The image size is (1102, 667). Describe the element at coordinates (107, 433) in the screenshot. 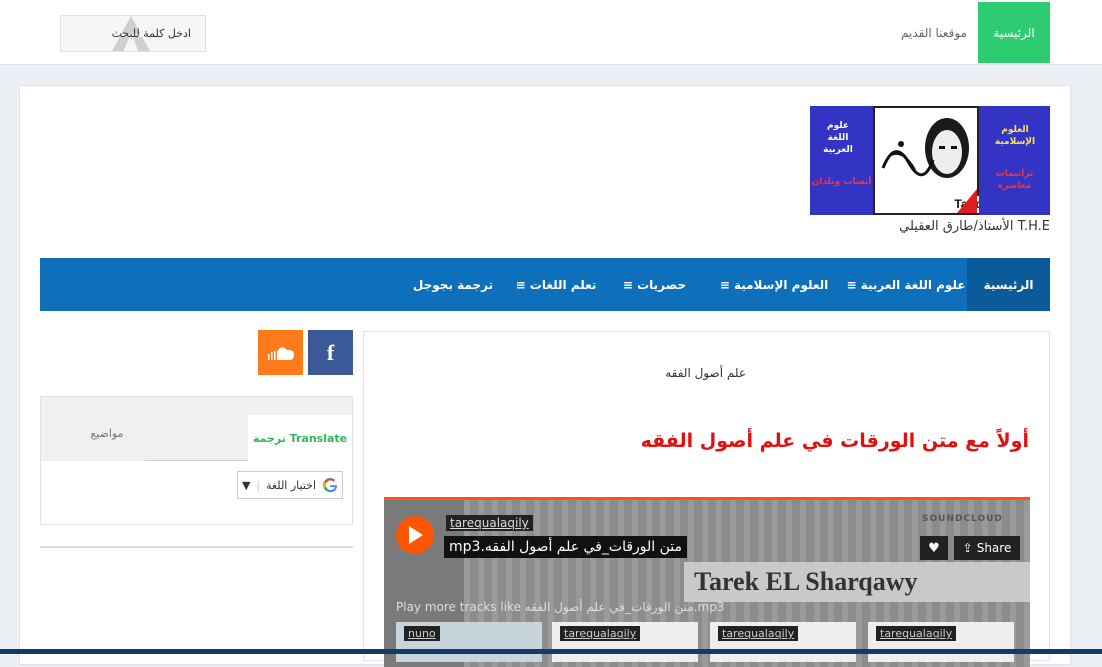

I see `tab-topics: مواضيع` at that location.